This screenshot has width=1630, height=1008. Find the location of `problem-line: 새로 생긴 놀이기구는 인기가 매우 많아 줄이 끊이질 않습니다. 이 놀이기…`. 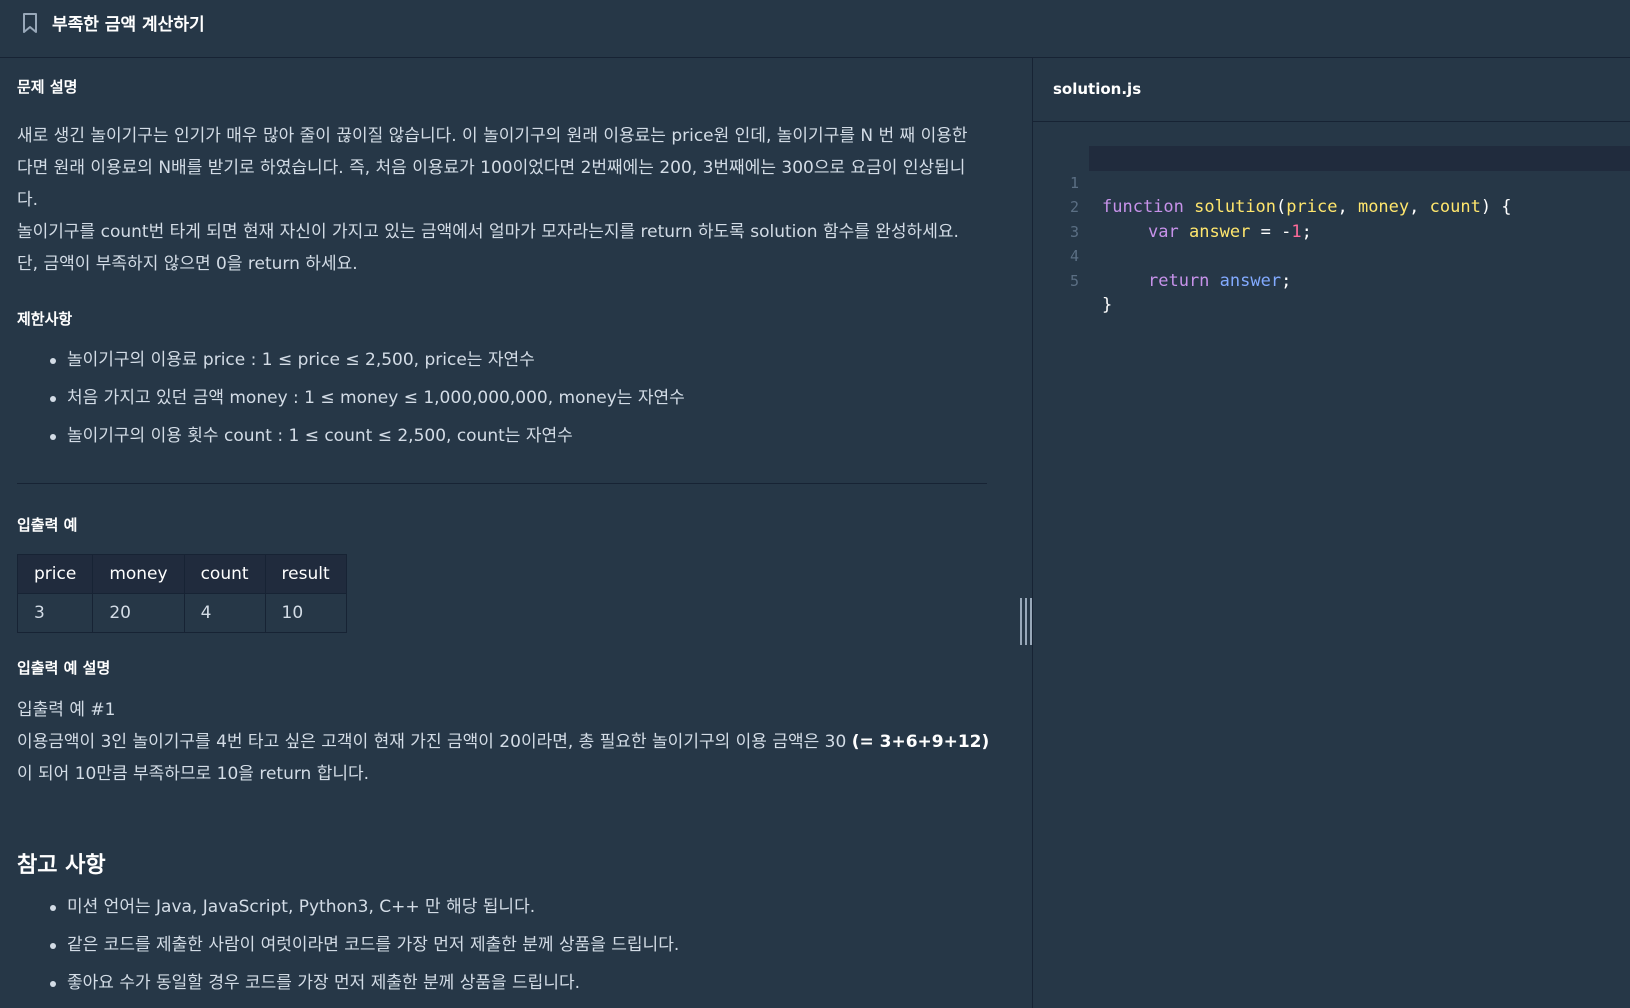

problem-line: 새로 생긴 놀이기구는 인기가 매우 많아 줄이 끊이질 않습니다. 이 놀이기… is located at coordinates (492, 136).